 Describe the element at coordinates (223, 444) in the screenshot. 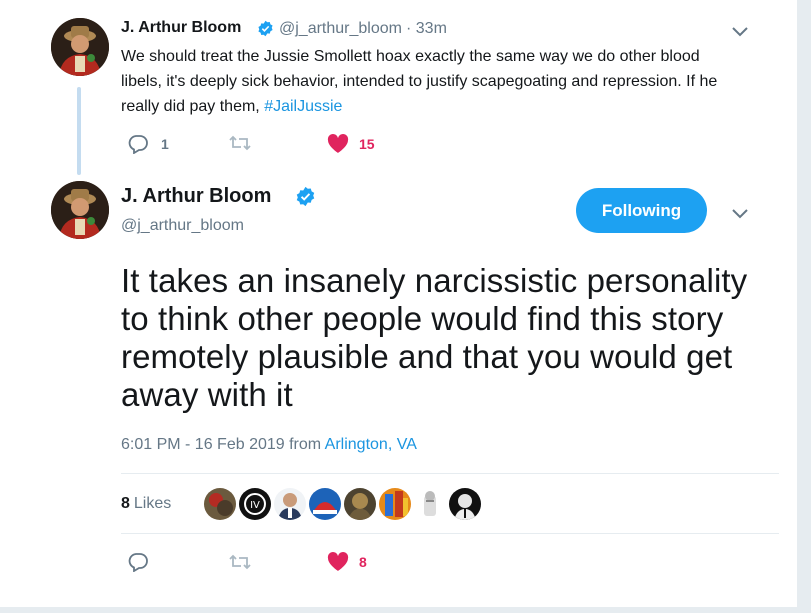

I see `timestamp-text: 6:01 PM - 16 Feb 2019 from` at that location.